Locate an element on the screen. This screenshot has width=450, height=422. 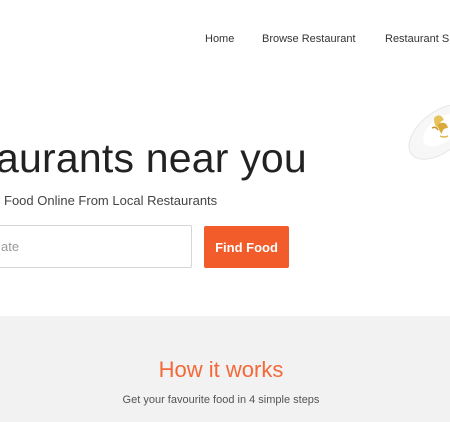
nav-item-home: Home is located at coordinates (219, 39).